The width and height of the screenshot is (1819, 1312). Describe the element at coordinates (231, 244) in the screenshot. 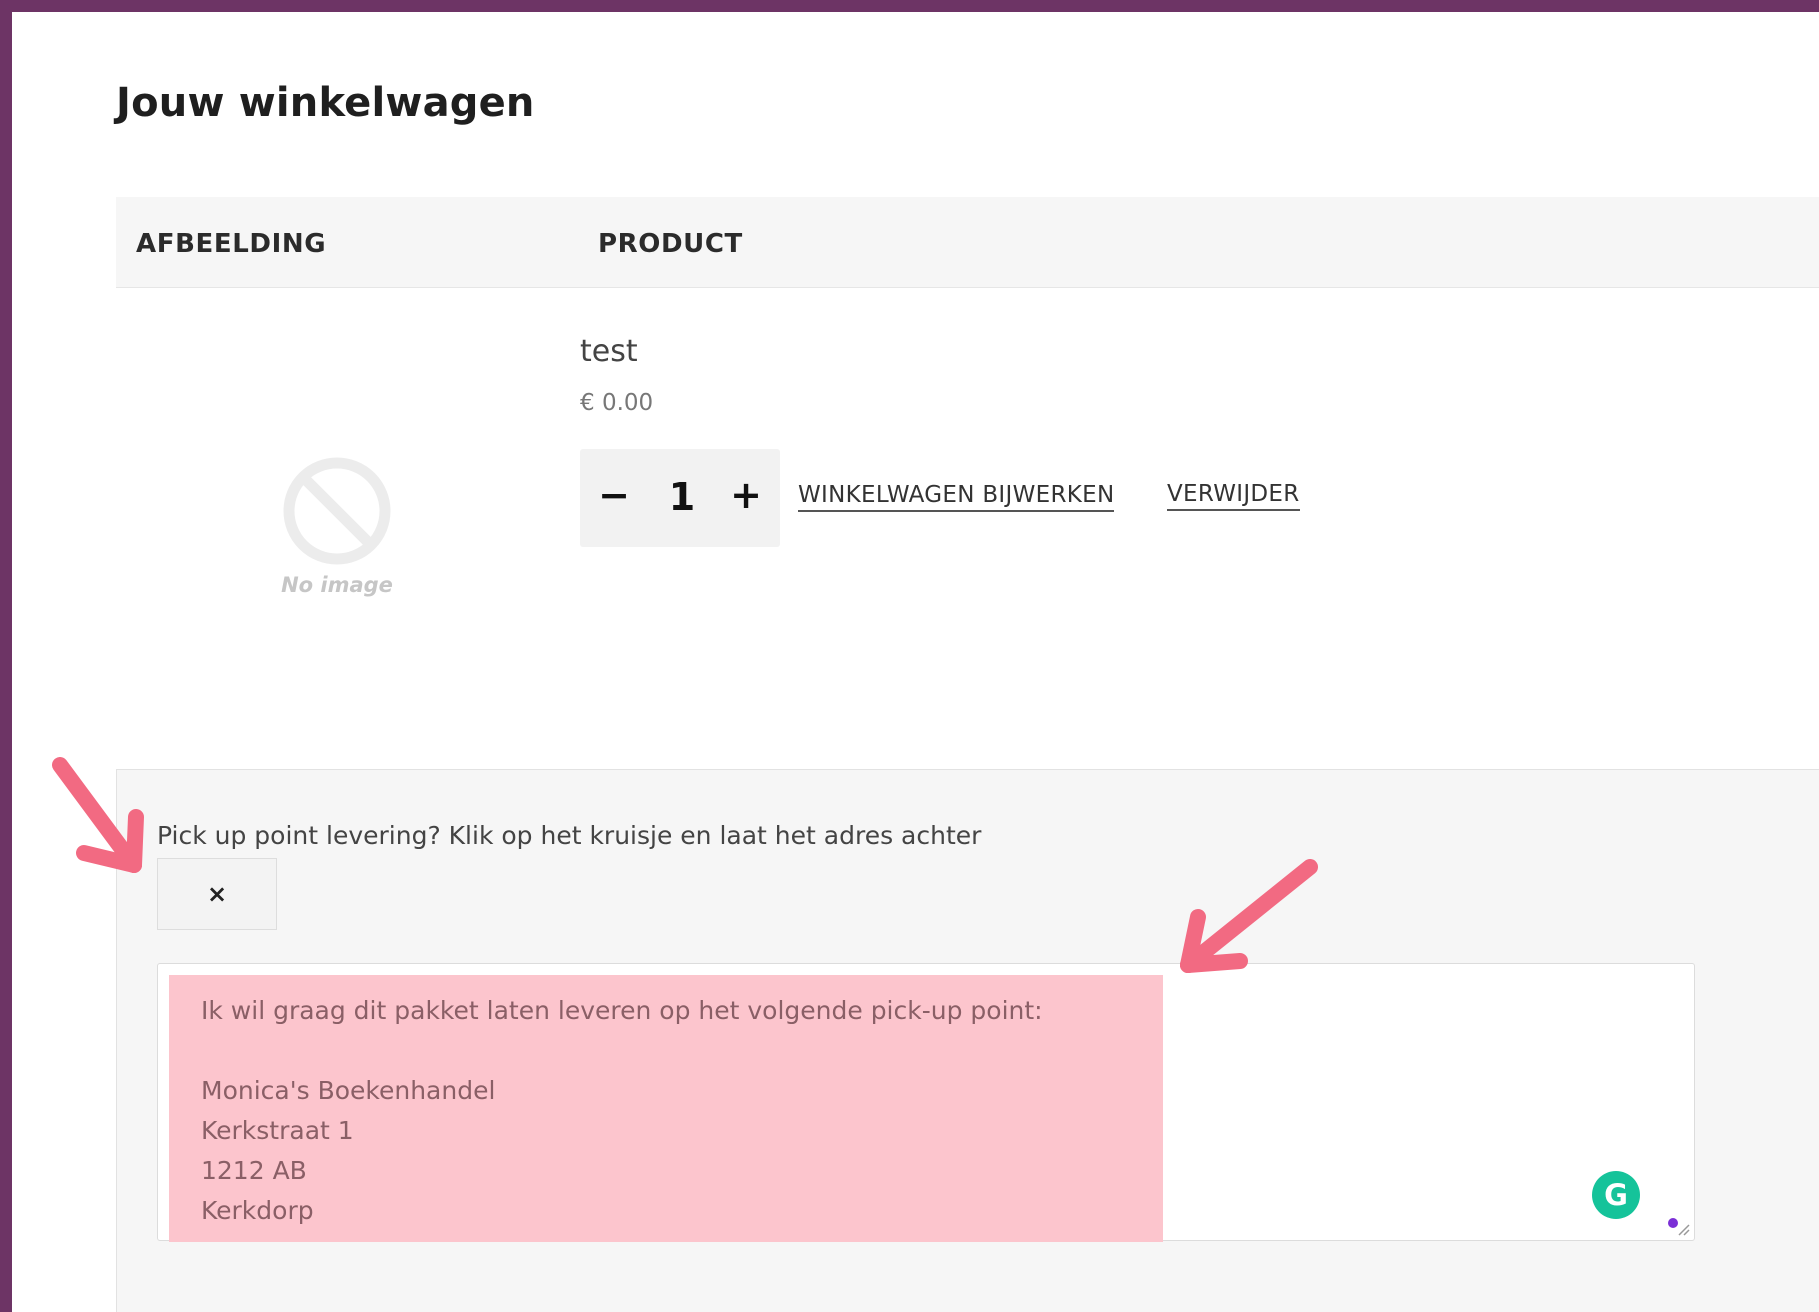

I see `column-header-image: AFBEELDING` at that location.